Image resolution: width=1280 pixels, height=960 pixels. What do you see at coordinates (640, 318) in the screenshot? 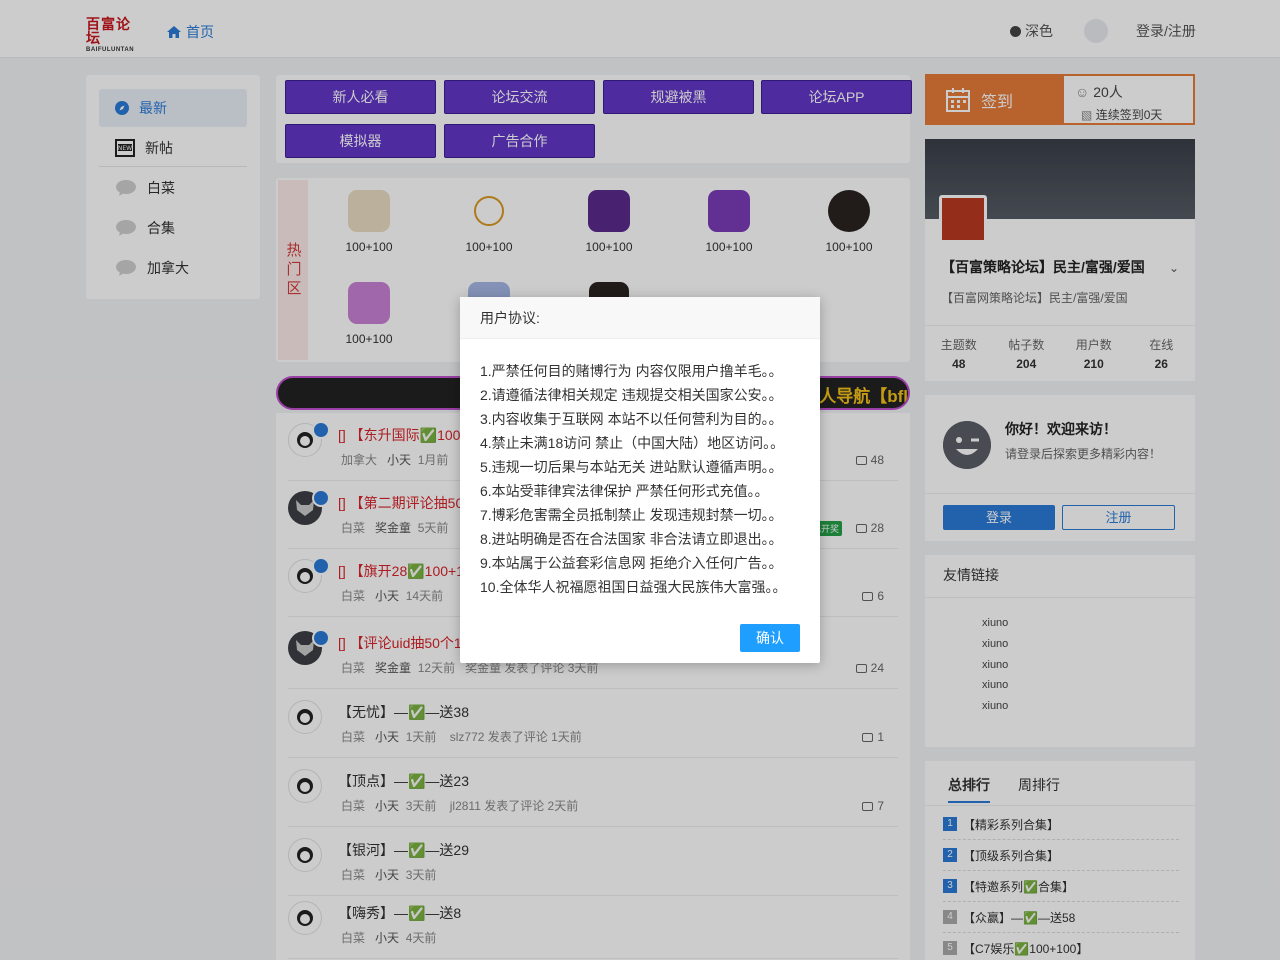
I see `dialog-title: 用户协议:` at bounding box center [640, 318].